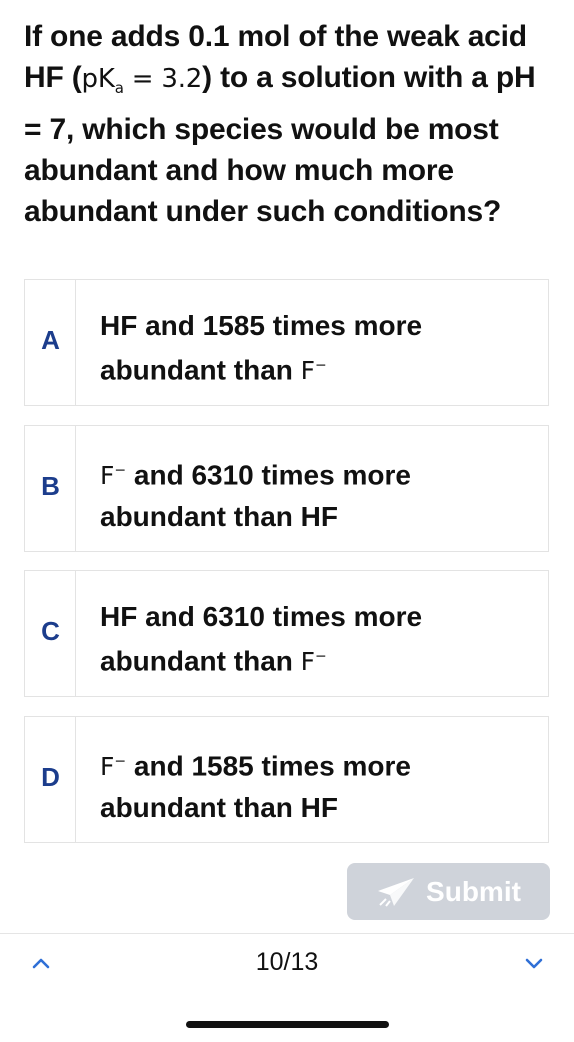 The width and height of the screenshot is (574, 1042). Describe the element at coordinates (142, 81) in the screenshot. I see `pka-expression: pKa = 3.2` at that location.